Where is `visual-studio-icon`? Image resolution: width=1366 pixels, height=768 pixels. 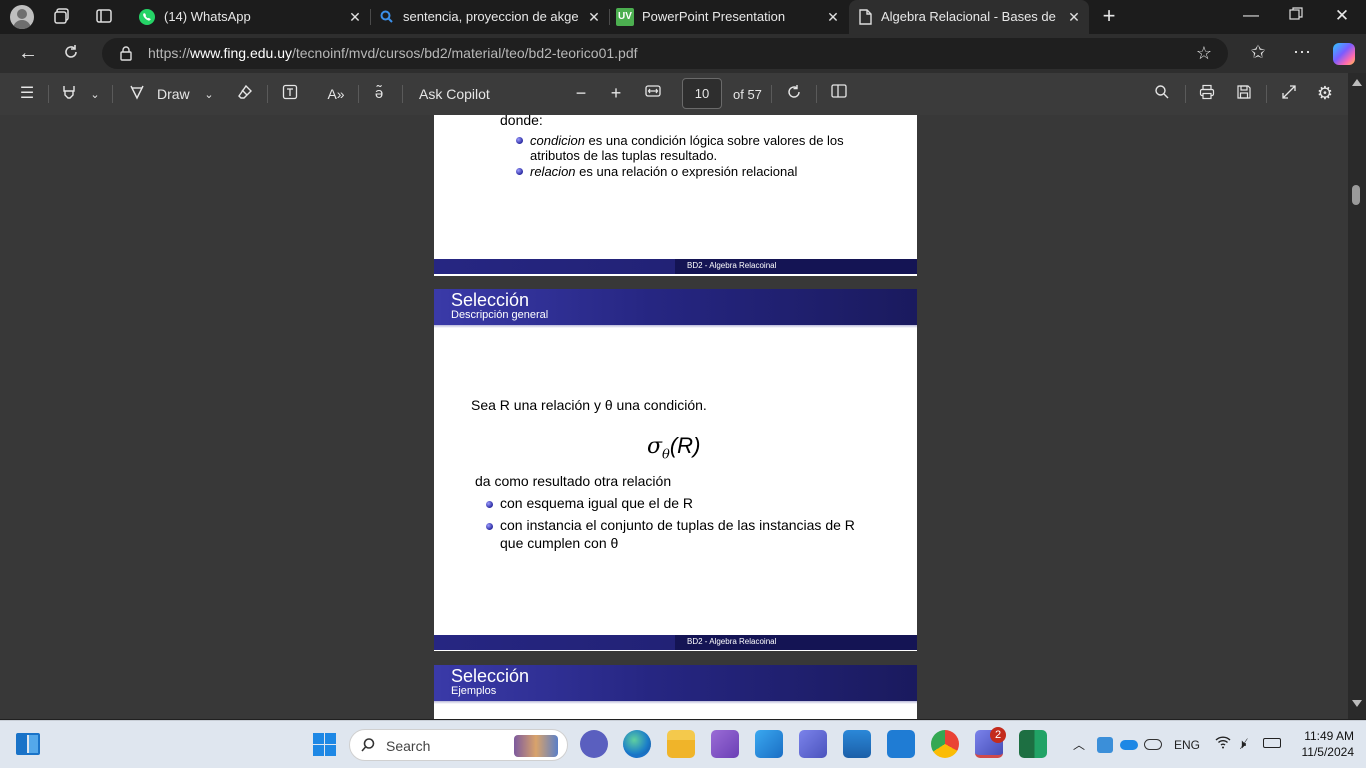 visual-studio-icon is located at coordinates (725, 744).